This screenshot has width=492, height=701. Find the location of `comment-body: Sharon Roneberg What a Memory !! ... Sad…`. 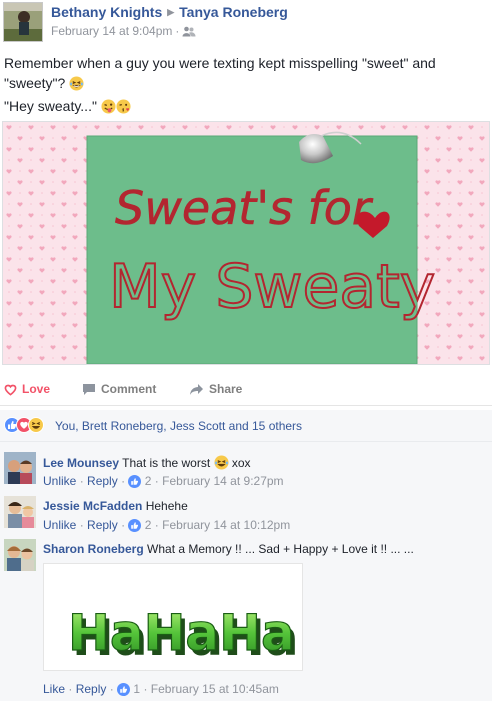

comment-body: Sharon Roneberg What a Memory !! ... Sad… is located at coordinates (228, 549).